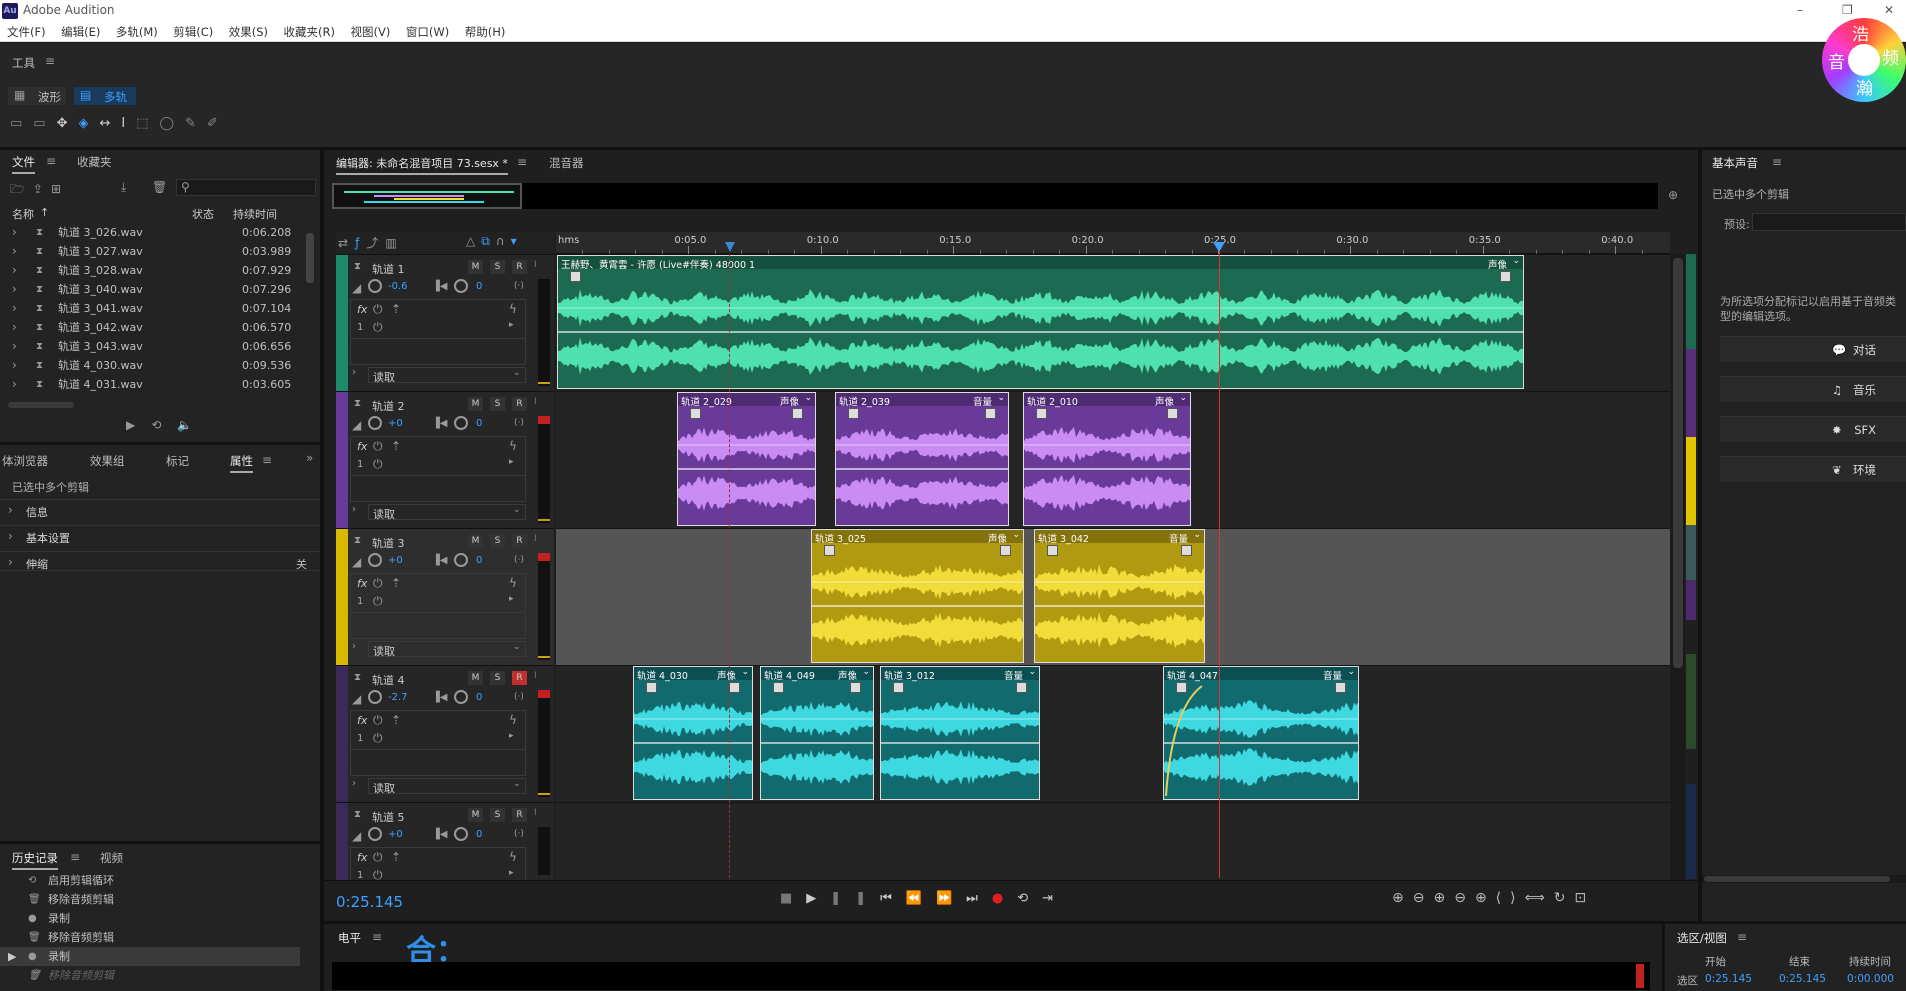  Describe the element at coordinates (150, 251) in the screenshot. I see `file-item: › ⧗ 轨道 3_027.wav 0:03.989` at that location.